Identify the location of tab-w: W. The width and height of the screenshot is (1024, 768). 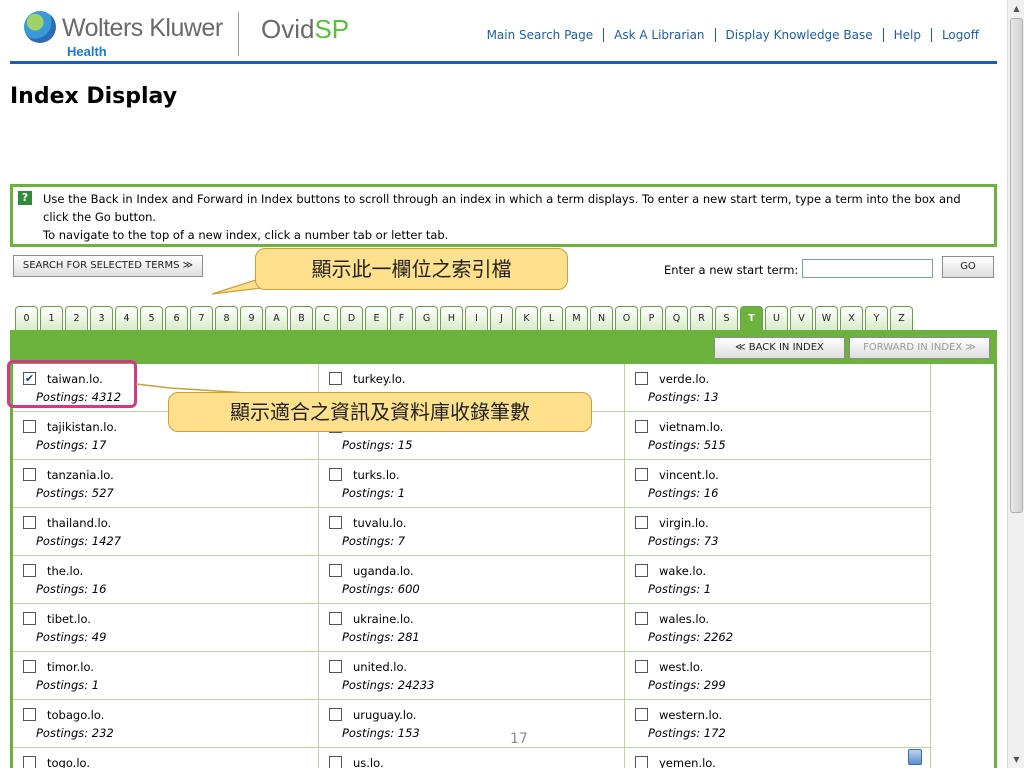
(826, 318).